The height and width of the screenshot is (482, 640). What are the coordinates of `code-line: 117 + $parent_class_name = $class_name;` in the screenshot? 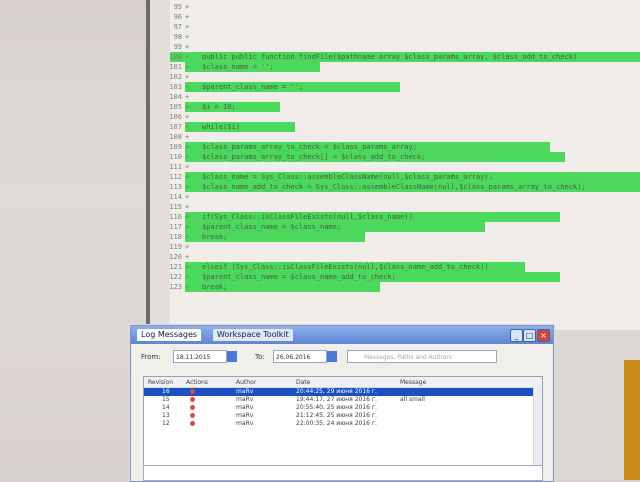 It's located at (395, 227).